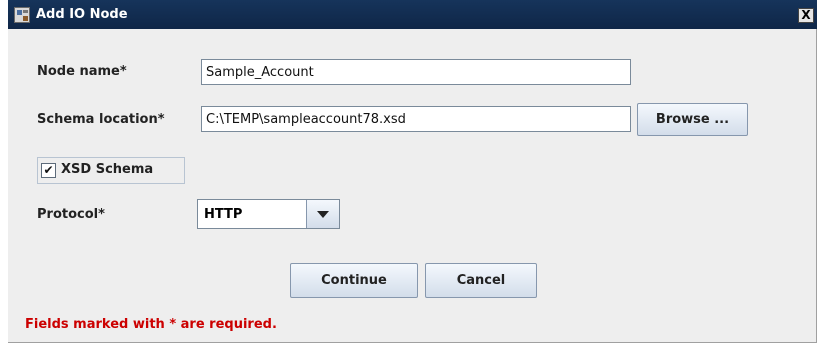 This screenshot has height=349, width=817. Describe the element at coordinates (412, 14) in the screenshot. I see `title-bar: Add IO Node X` at that location.